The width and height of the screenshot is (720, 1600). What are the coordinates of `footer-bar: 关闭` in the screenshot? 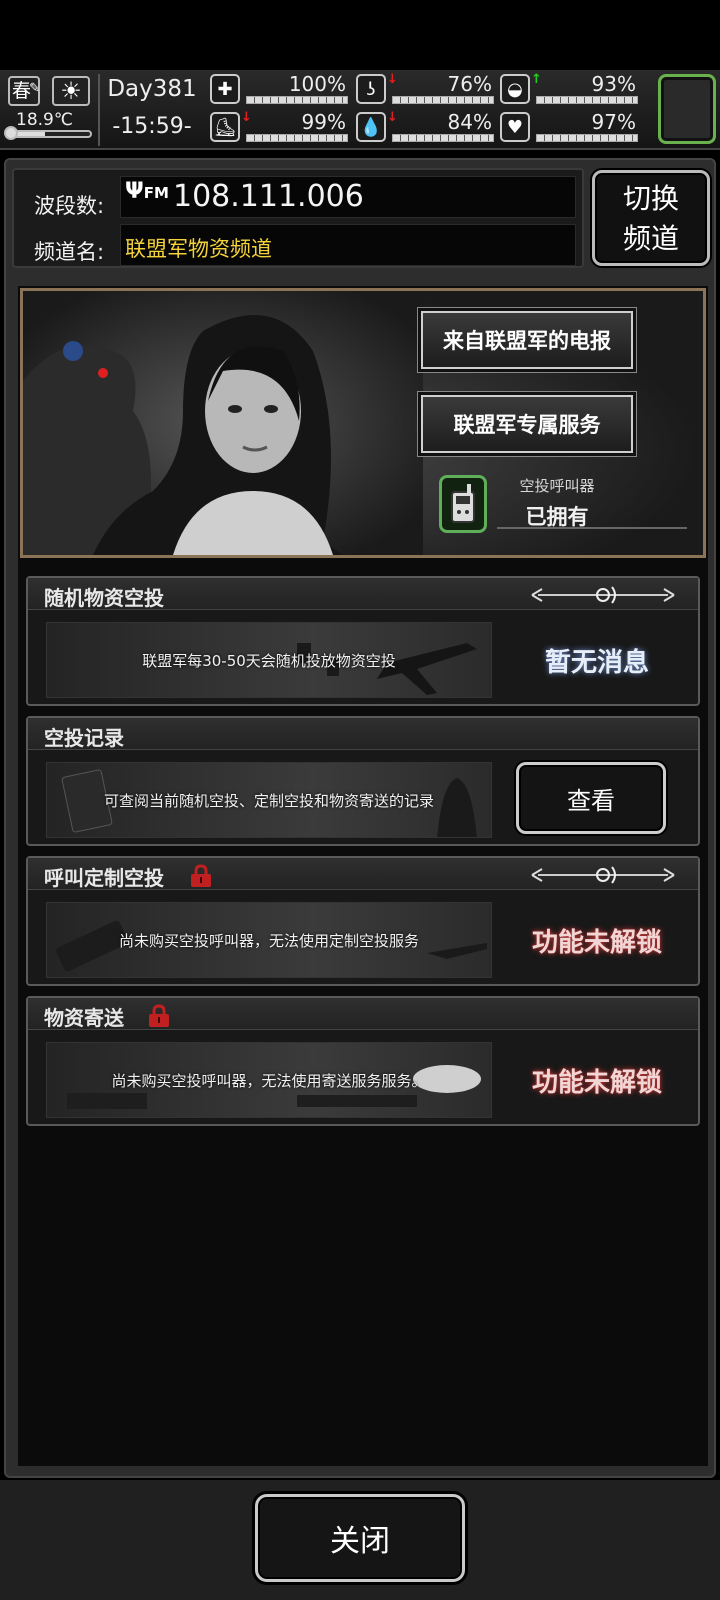 It's located at (360, 1540).